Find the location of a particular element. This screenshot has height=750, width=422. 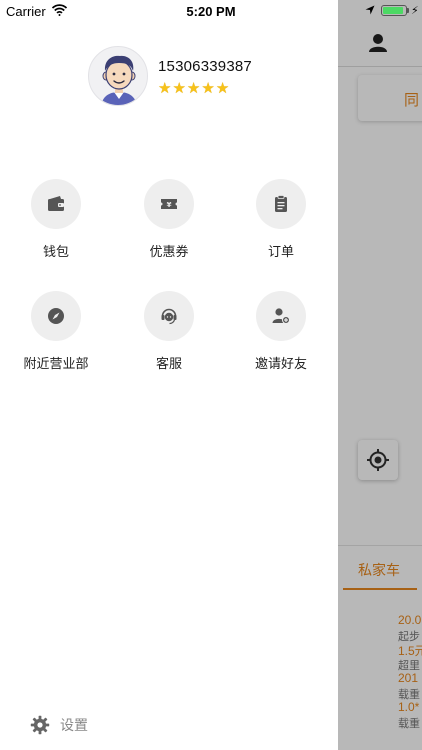

menu-item-customer-service: 客服 is located at coordinates (169, 336).